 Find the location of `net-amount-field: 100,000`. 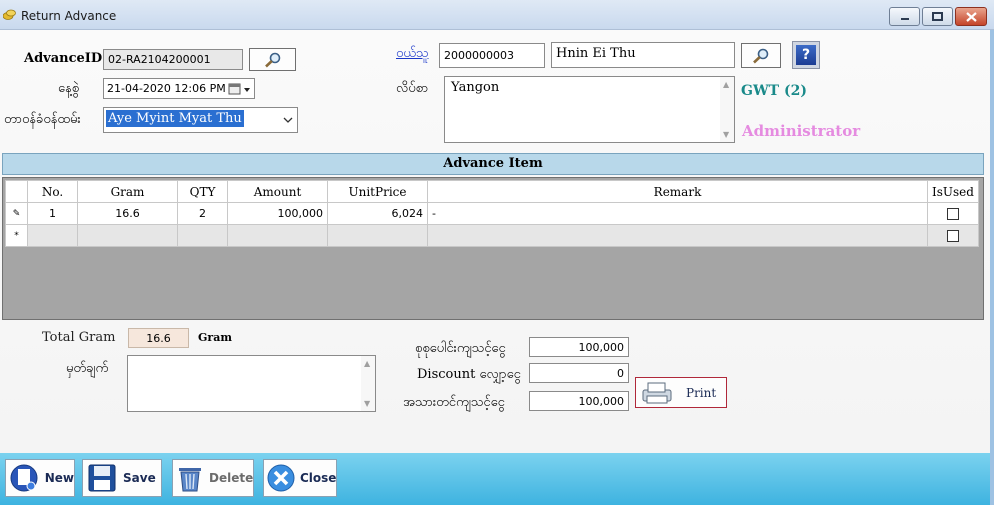

net-amount-field: 100,000 is located at coordinates (579, 401).